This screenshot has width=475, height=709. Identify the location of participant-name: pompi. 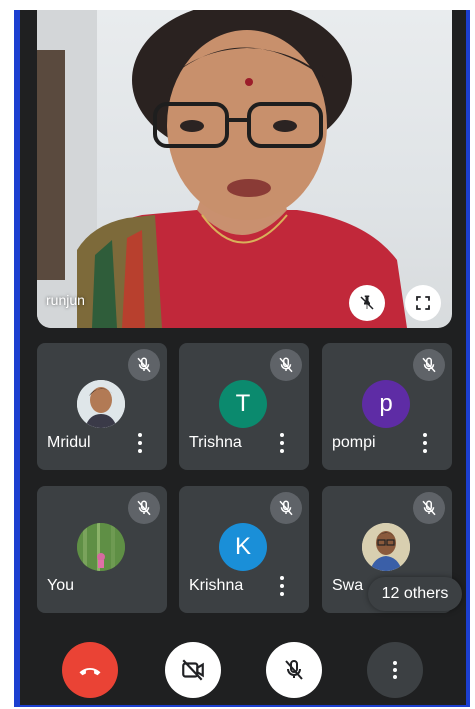
(354, 442).